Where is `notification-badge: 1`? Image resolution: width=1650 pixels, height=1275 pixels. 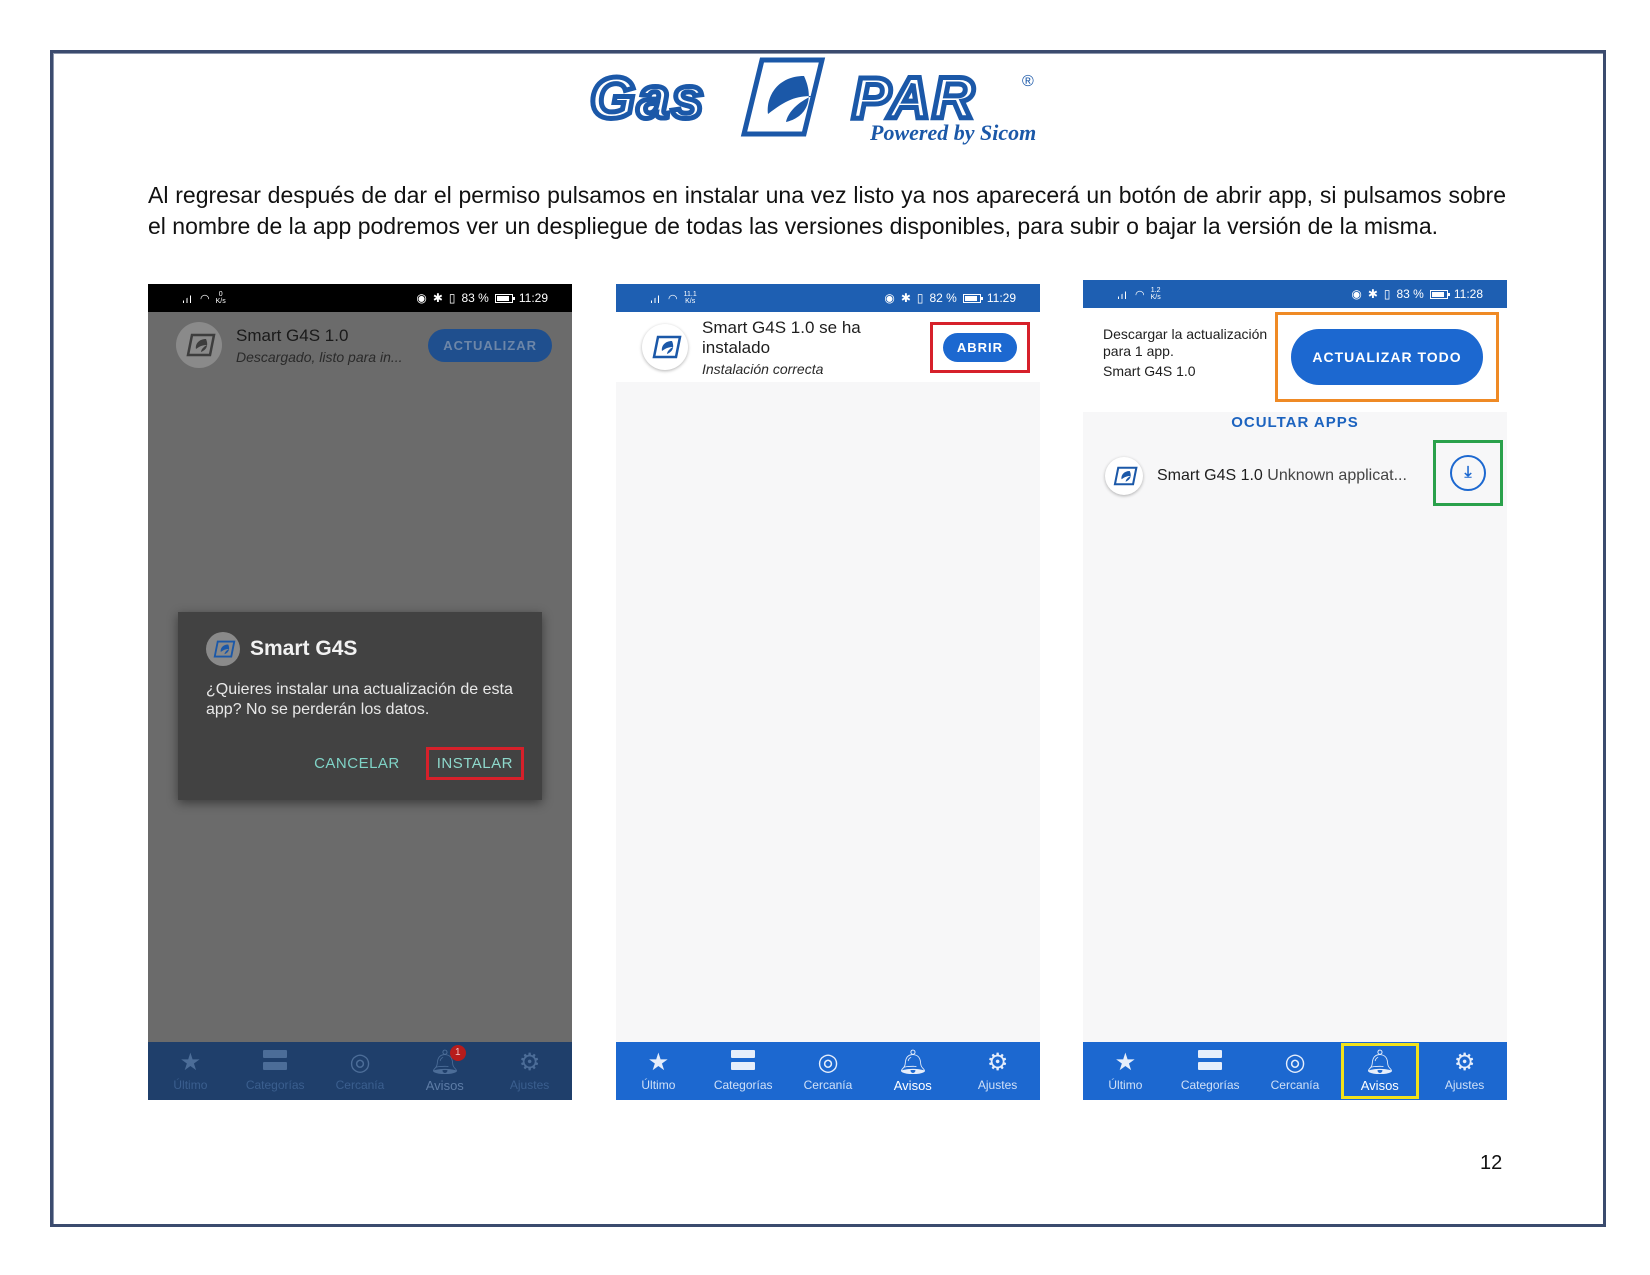 notification-badge: 1 is located at coordinates (457, 1053).